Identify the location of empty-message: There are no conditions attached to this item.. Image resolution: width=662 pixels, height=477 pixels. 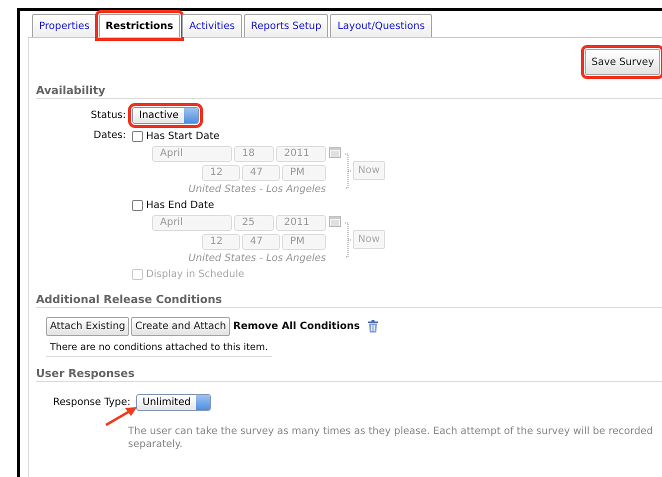
(159, 346).